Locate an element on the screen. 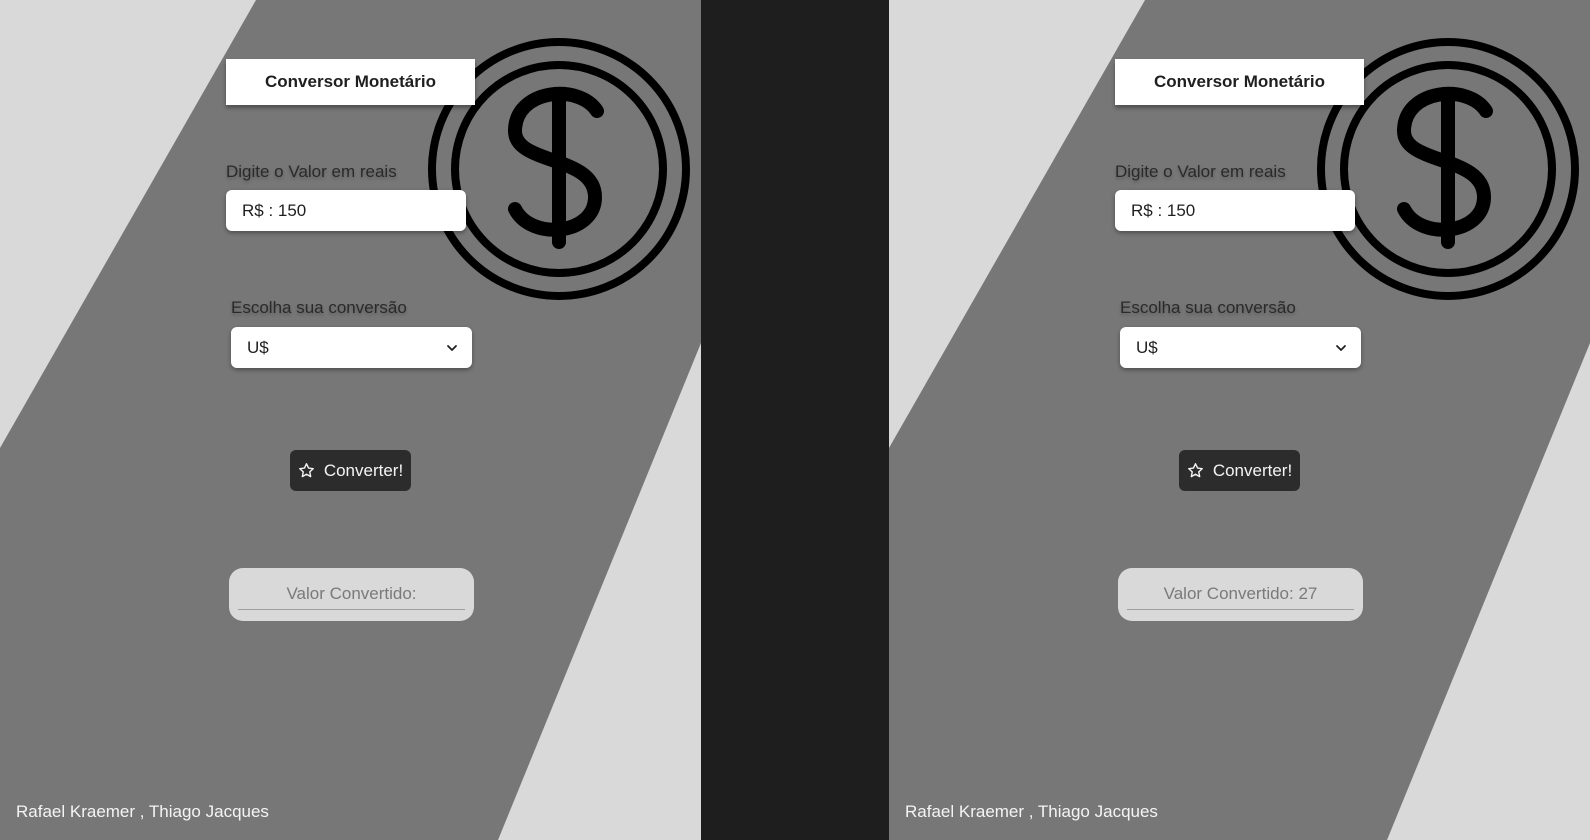 Image resolution: width=1590 pixels, height=840 pixels. result-field: Valor Convertido: is located at coordinates (351, 594).